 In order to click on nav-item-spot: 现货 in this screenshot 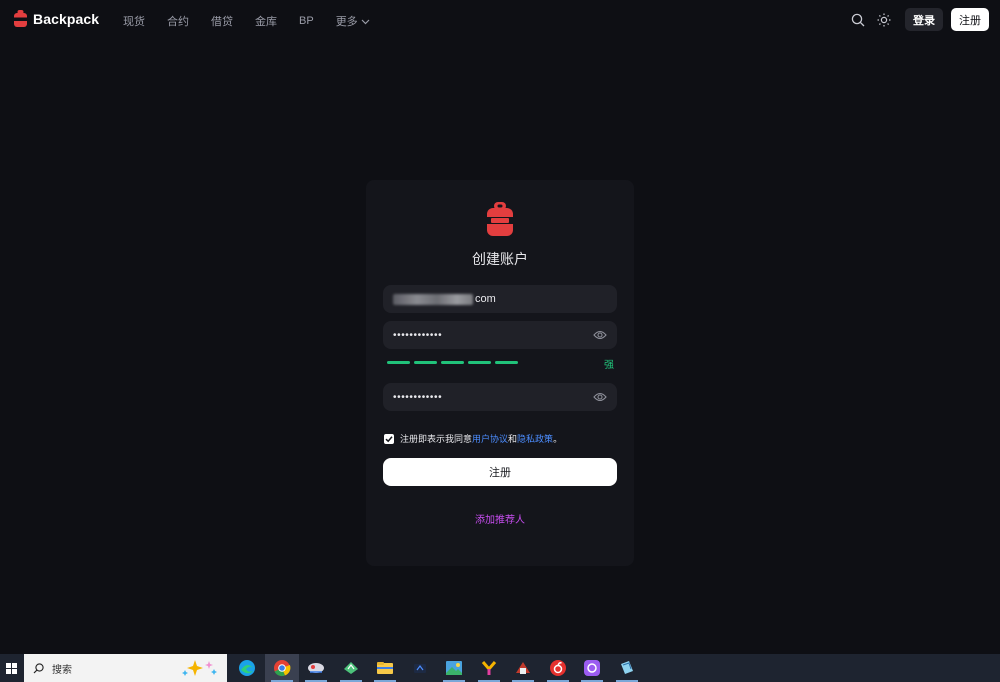, I will do `click(134, 21)`.